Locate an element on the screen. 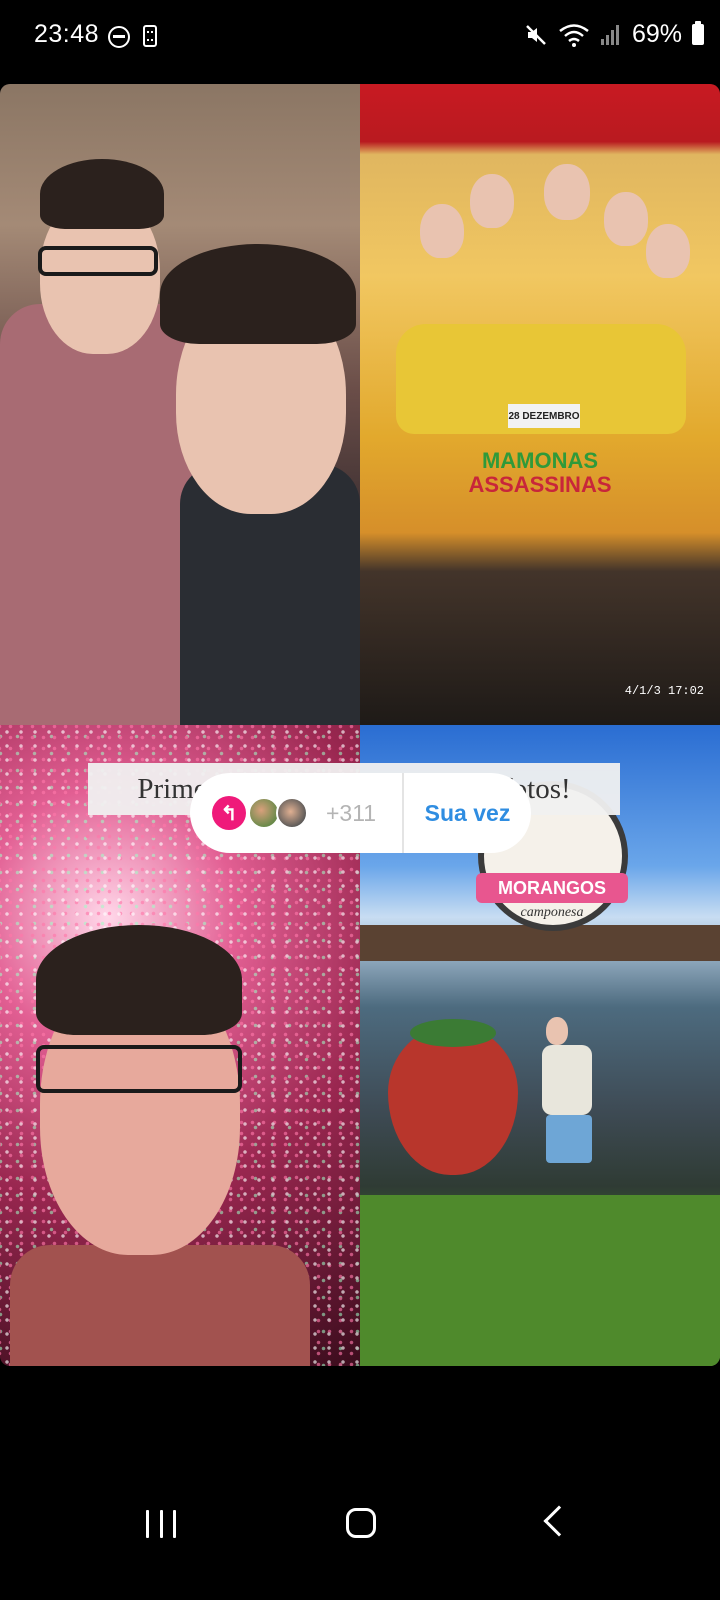 Image resolution: width=720 pixels, height=1600 pixels. poster-title-line2: ASSASSINAS is located at coordinates (540, 484).